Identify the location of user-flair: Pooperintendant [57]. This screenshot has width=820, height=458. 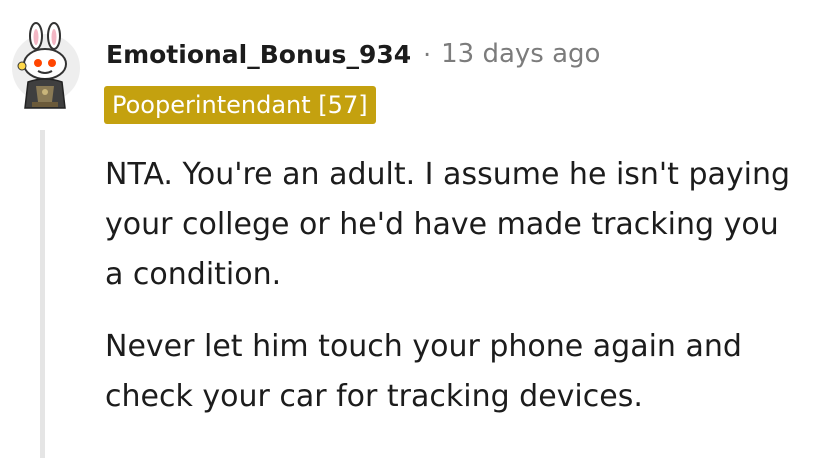
(240, 105).